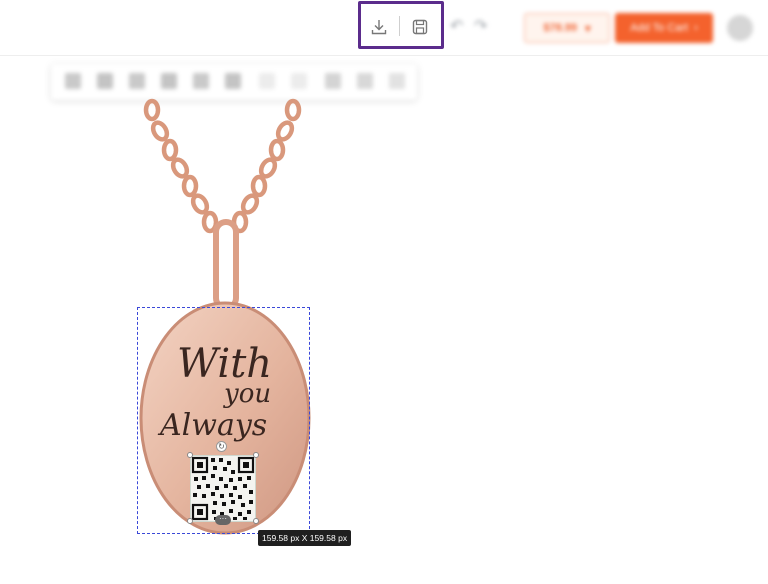 Image resolution: width=768 pixels, height=584 pixels. Describe the element at coordinates (190, 455) in the screenshot. I see `resize-handle-top-left` at that location.